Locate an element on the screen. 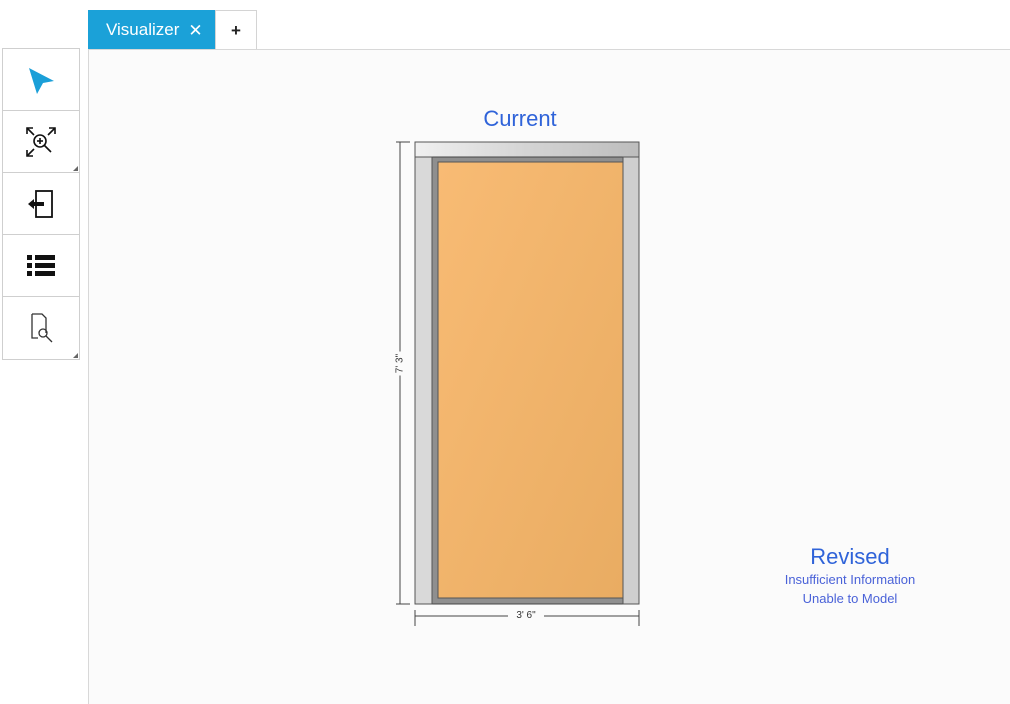  revised-message-line1: Insufficient Information is located at coordinates (850, 579).